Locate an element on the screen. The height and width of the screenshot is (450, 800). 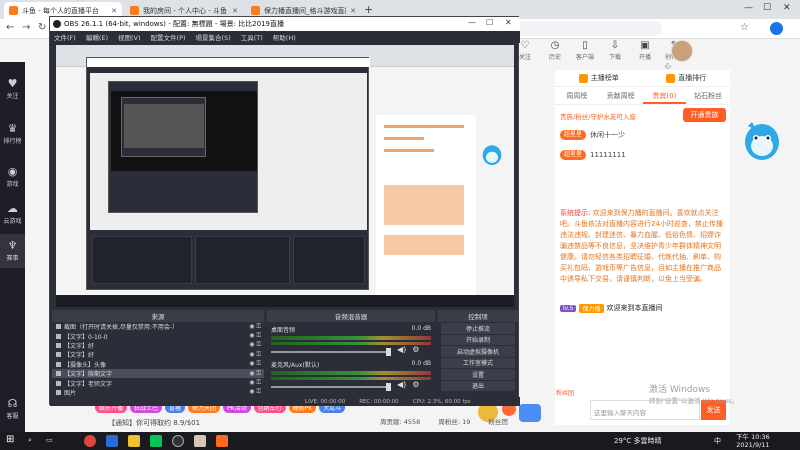
weather: 29°C 多雲時晴 is located at coordinates (638, 441).